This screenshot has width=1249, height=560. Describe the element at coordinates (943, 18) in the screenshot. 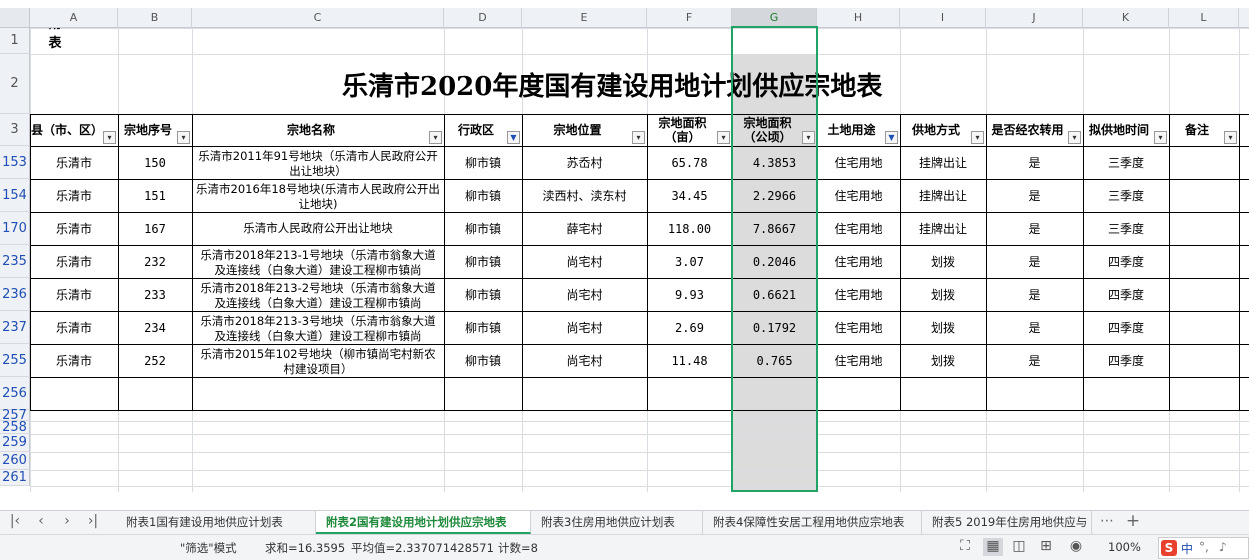

I see `column-header-i: I` at that location.